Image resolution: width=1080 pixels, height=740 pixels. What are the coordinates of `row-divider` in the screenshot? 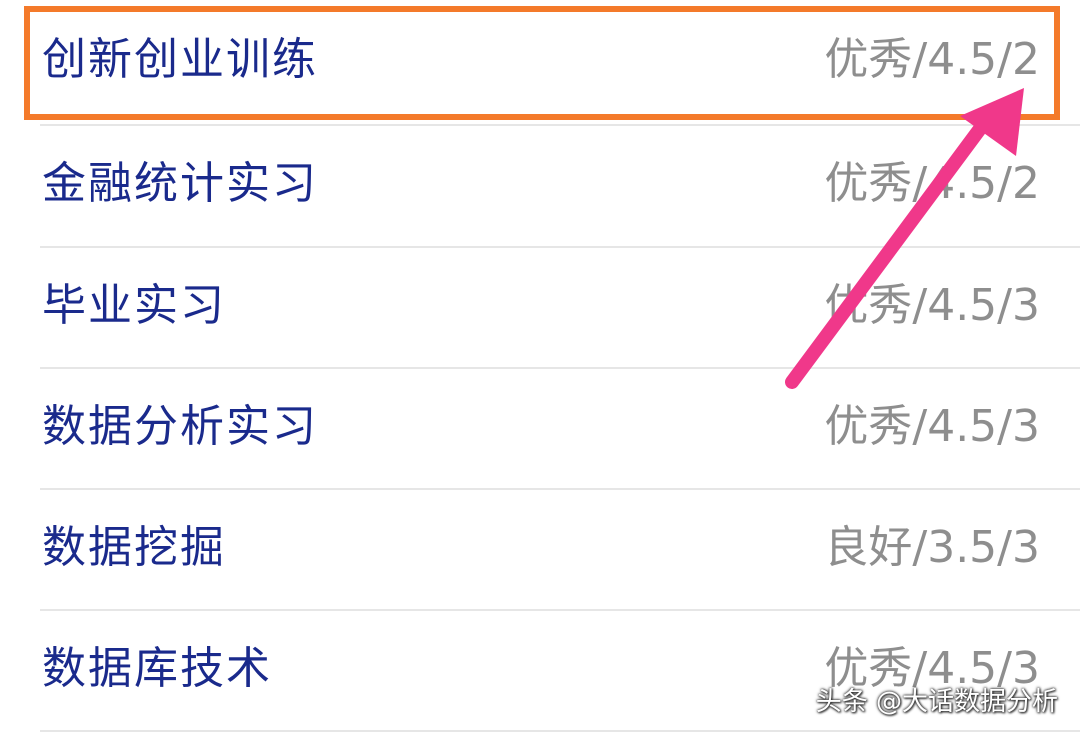 It's located at (560, 731).